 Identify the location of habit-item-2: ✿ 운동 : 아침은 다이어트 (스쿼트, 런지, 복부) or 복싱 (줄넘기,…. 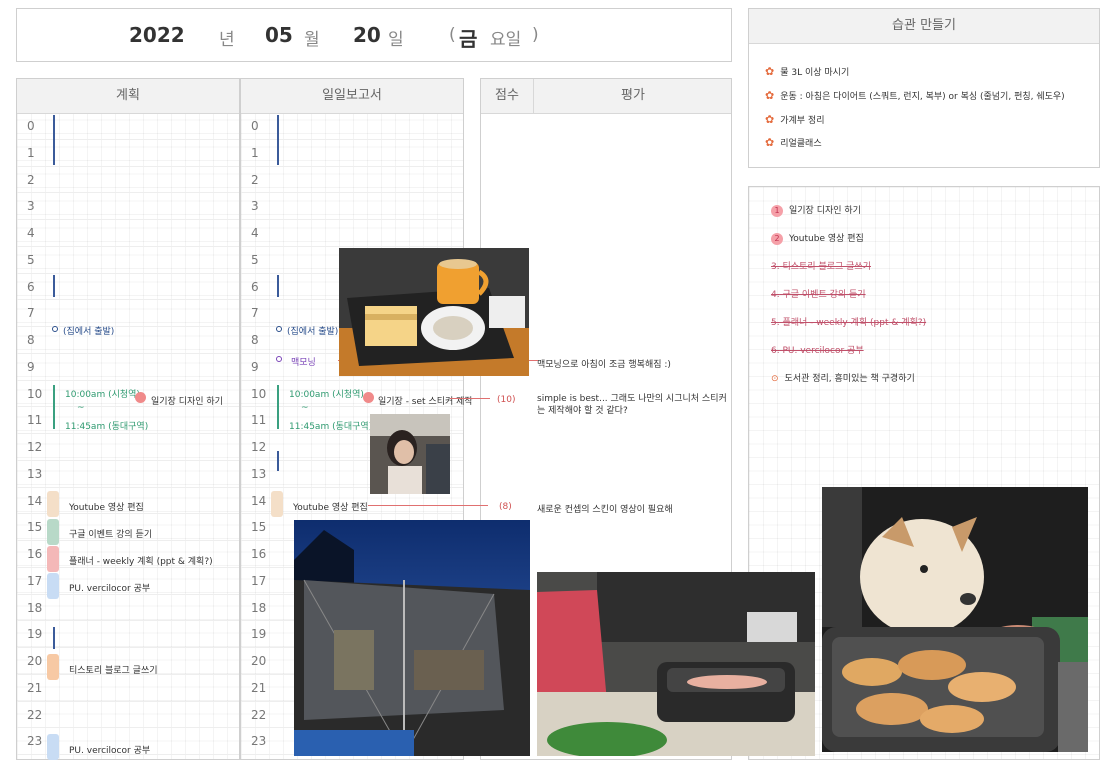
(915, 95).